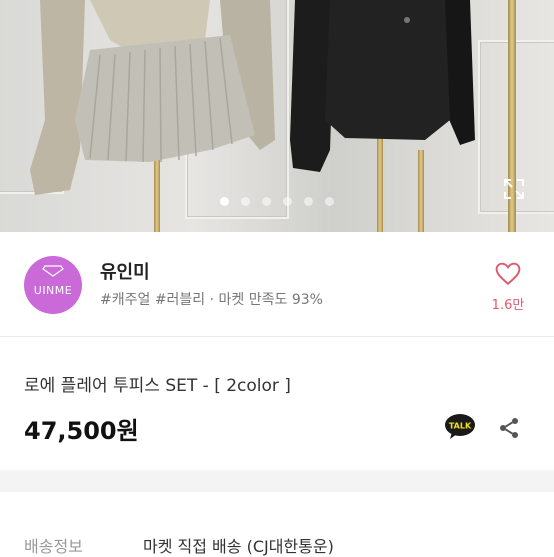 This screenshot has height=557, width=554. I want to click on heart-icon, so click(508, 274).